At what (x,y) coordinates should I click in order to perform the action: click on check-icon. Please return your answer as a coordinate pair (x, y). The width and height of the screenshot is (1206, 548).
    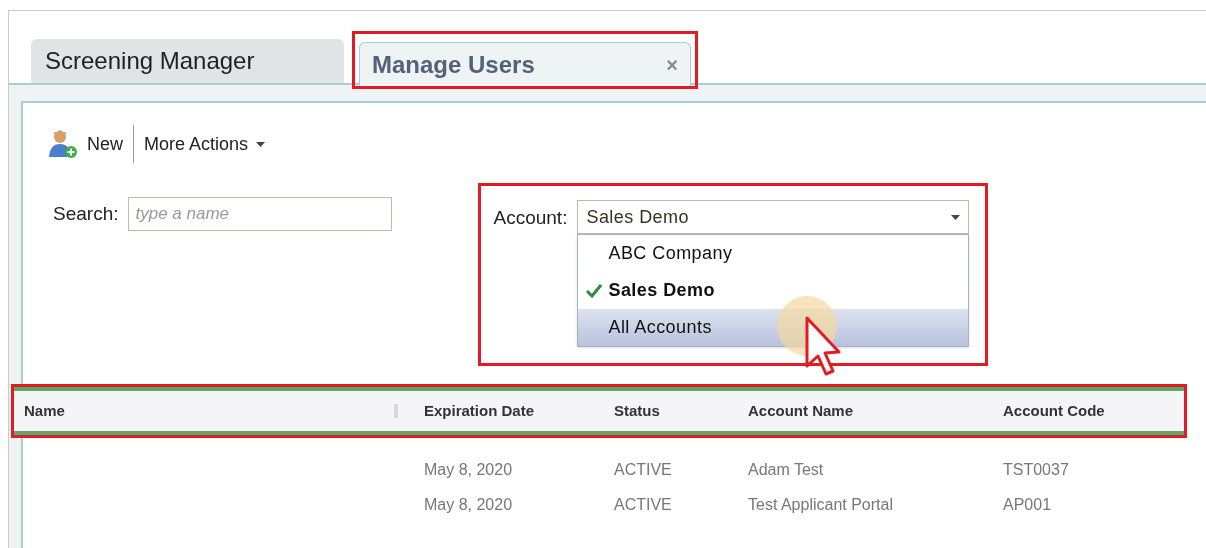
    Looking at the image, I should click on (594, 290).